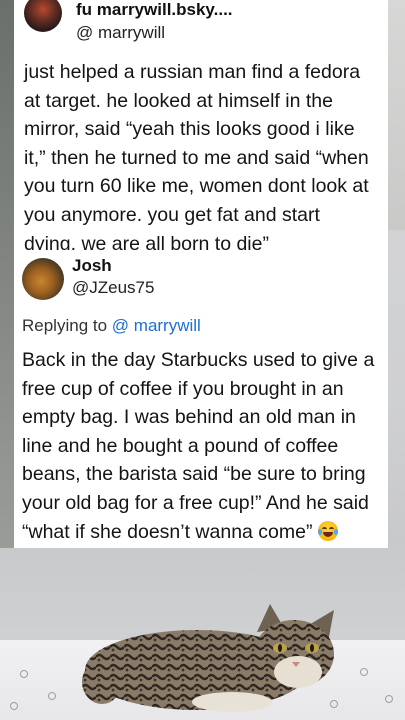 The image size is (405, 720). I want to click on laughing-with-tears-icon, so click(327, 530).